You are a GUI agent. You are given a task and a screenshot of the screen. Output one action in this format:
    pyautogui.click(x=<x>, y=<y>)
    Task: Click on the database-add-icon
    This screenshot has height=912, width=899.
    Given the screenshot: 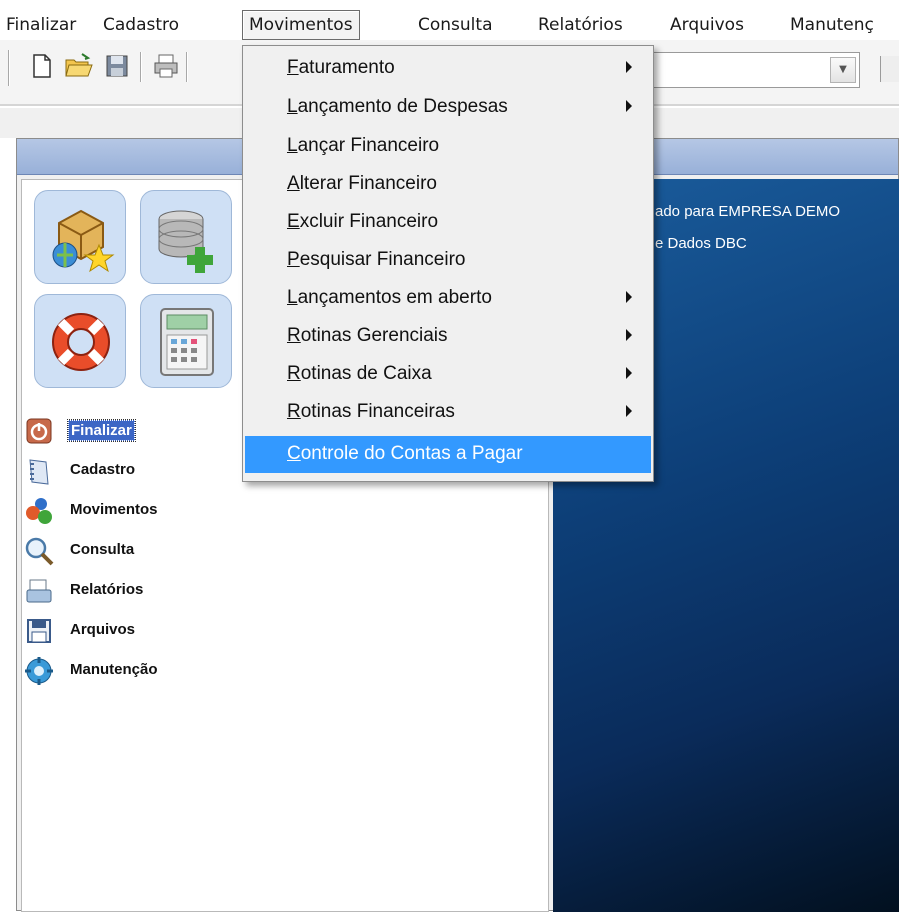 What is the action you would take?
    pyautogui.click(x=185, y=241)
    